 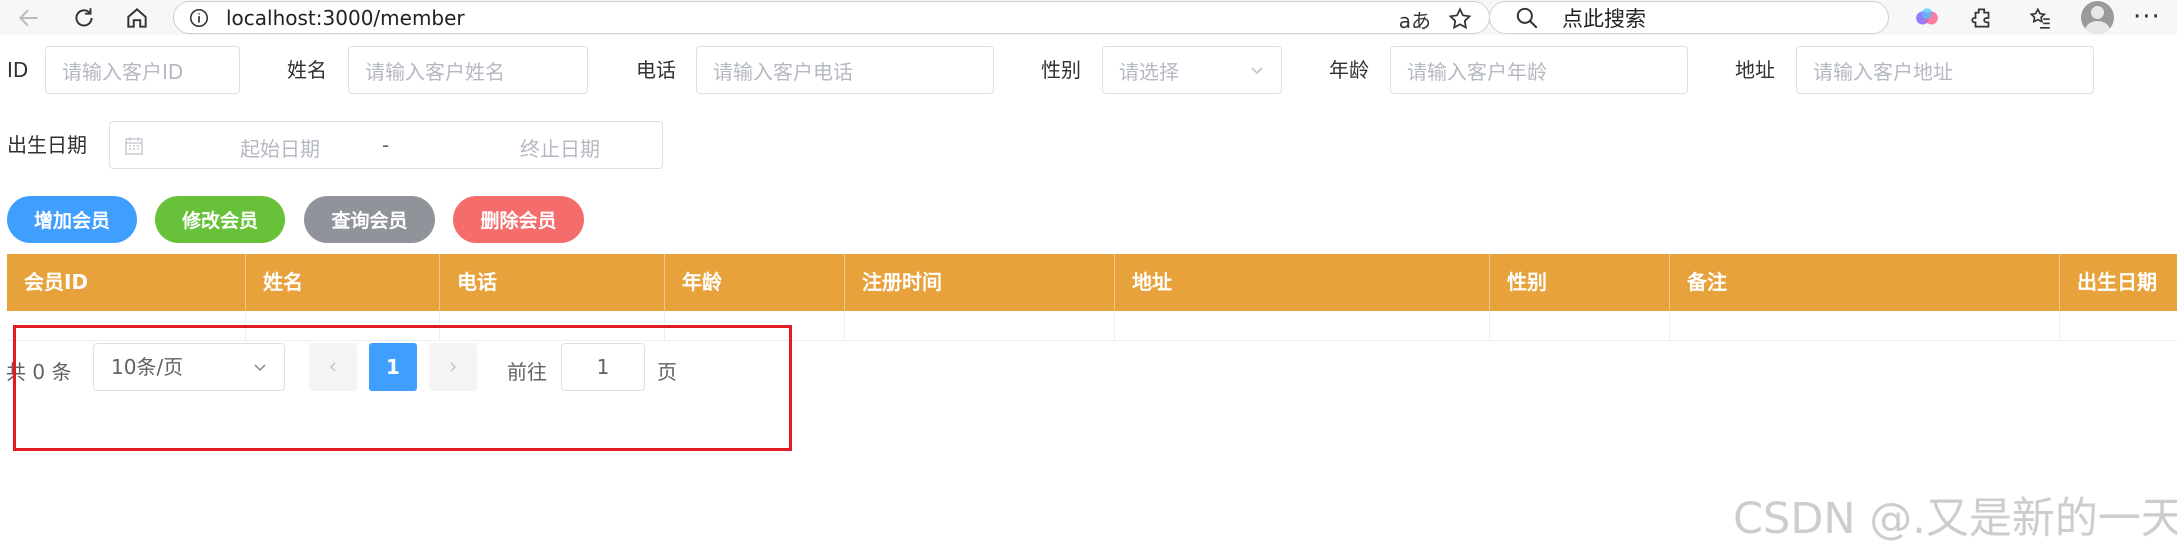 I want to click on favorites-icon, so click(x=2040, y=18).